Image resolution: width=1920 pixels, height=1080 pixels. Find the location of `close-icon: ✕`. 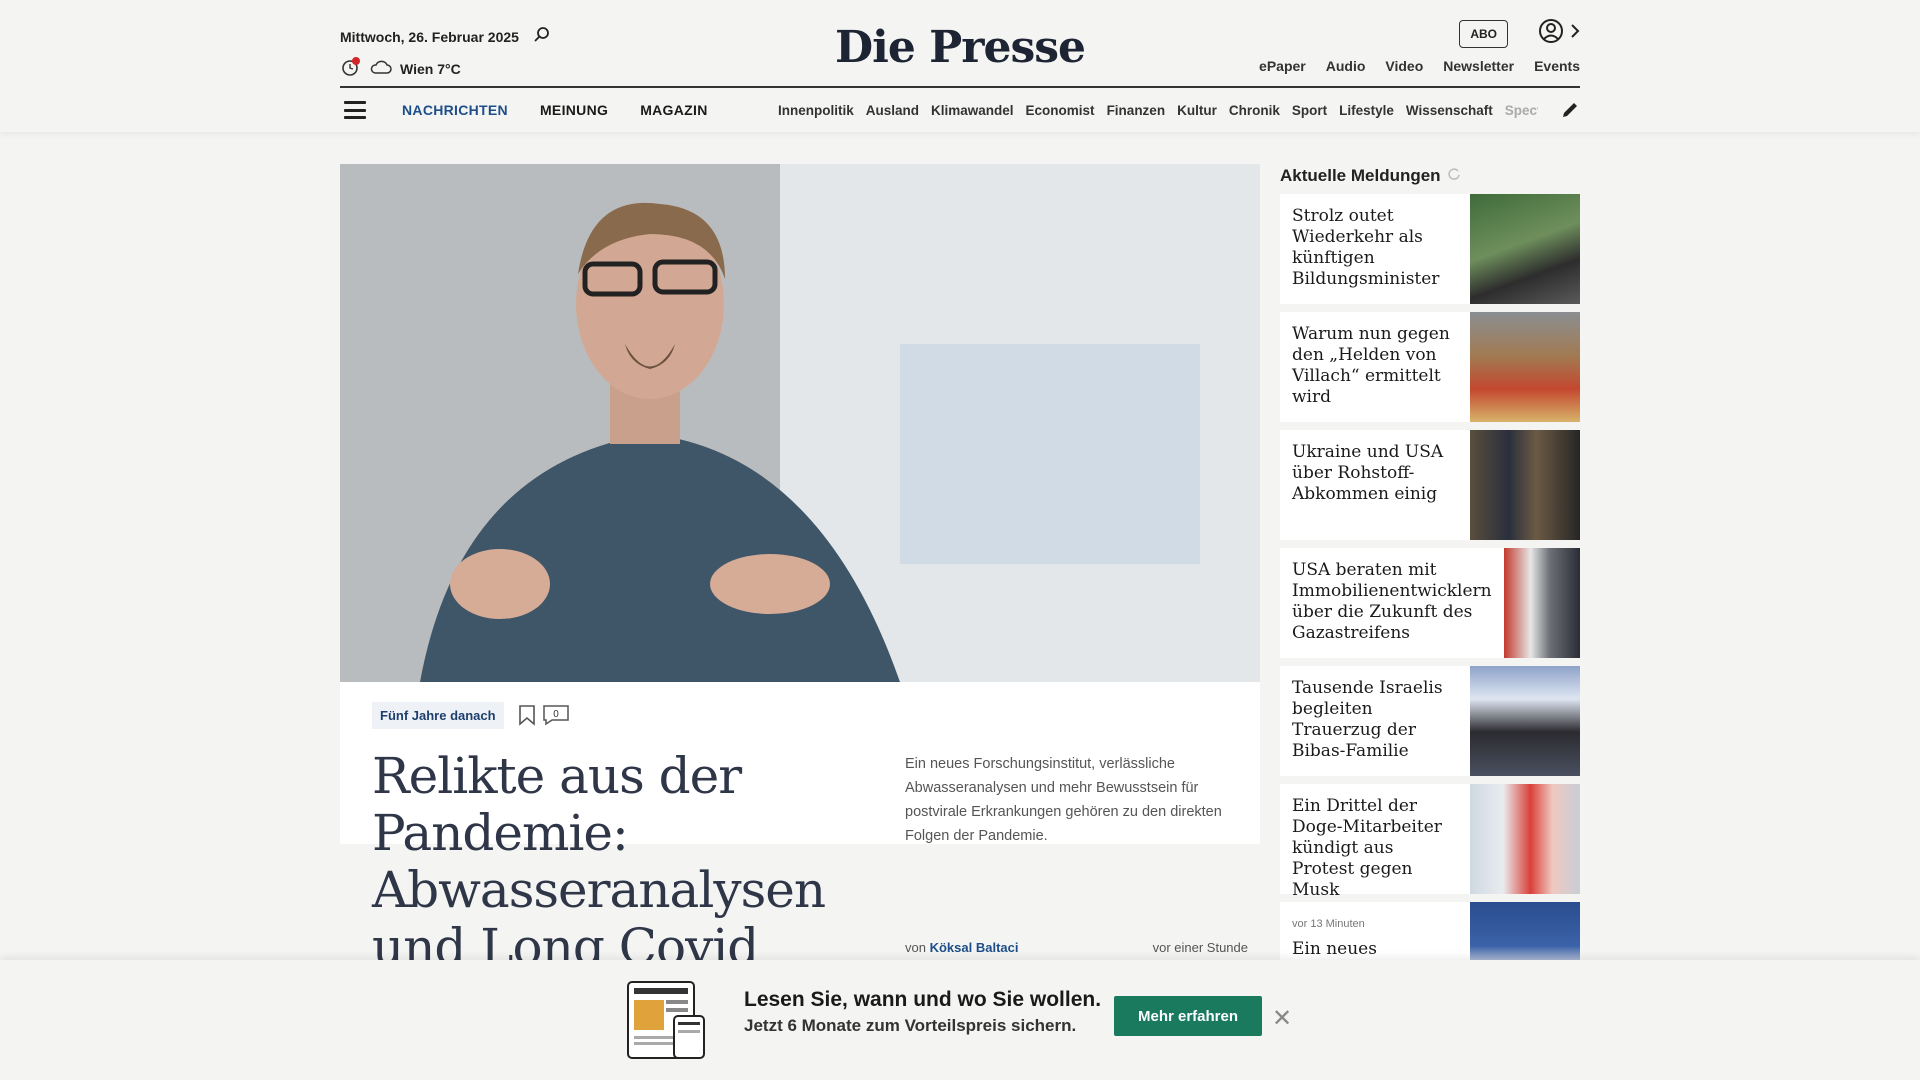

close-icon: ✕ is located at coordinates (1282, 1018).